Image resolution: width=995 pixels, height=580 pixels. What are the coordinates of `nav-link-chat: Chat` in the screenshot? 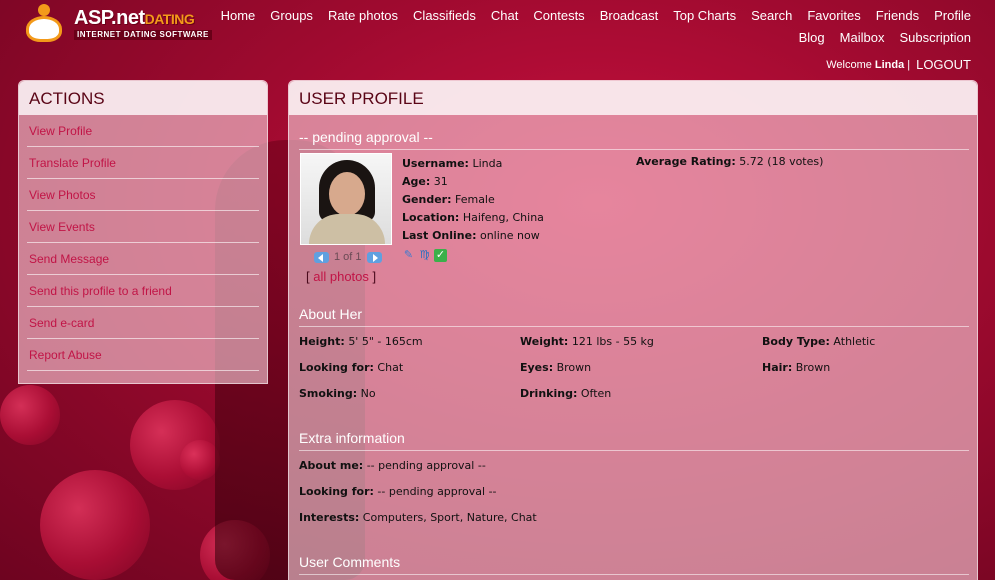 It's located at (504, 15).